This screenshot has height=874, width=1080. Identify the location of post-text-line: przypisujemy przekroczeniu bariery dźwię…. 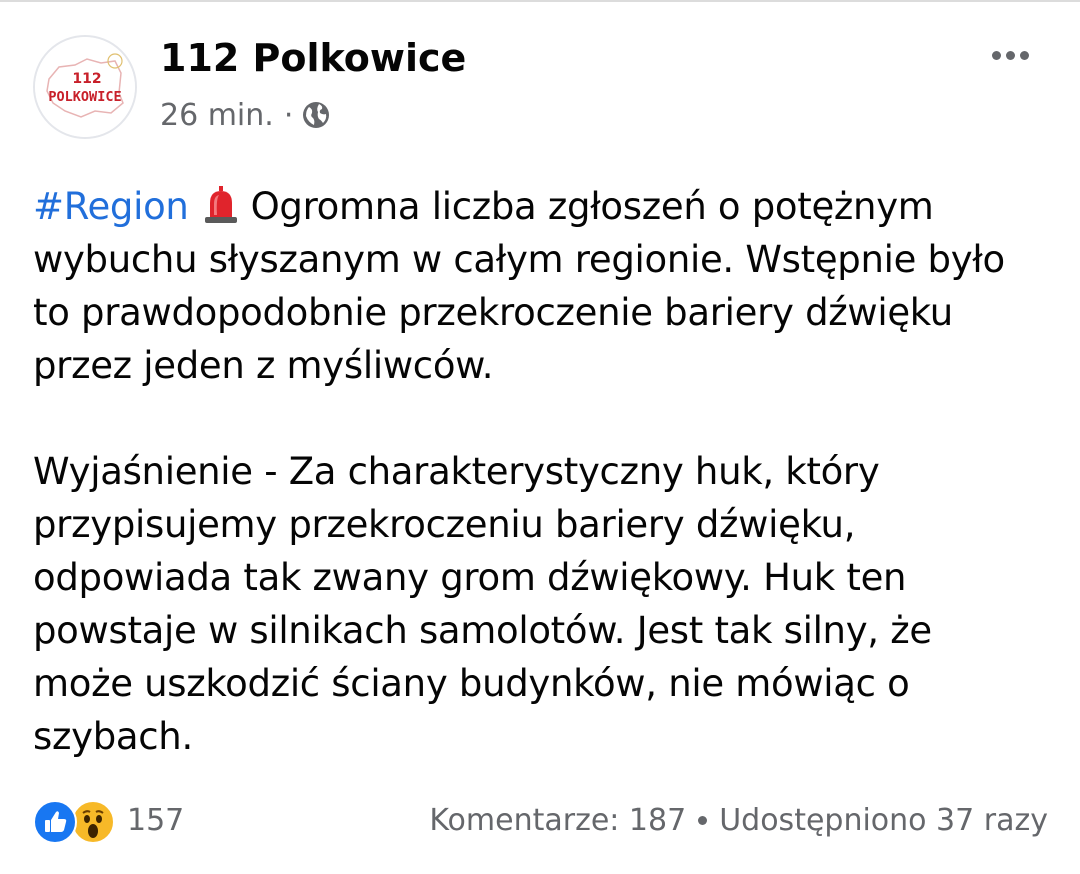
(444, 524).